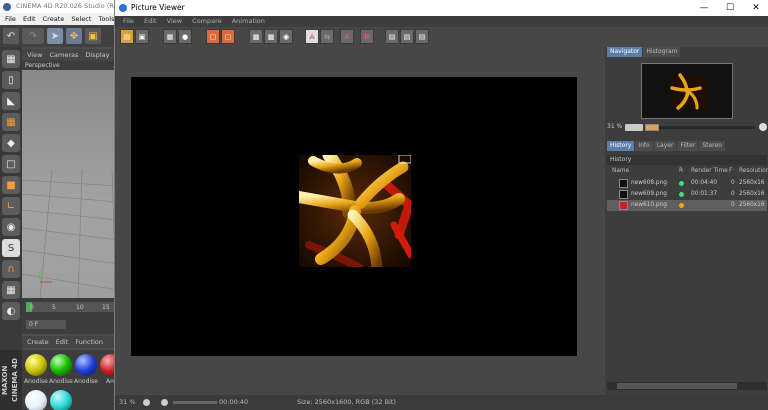 Image resolution: width=768 pixels, height=410 pixels. I want to click on row-time: 00:01:37, so click(704, 194).